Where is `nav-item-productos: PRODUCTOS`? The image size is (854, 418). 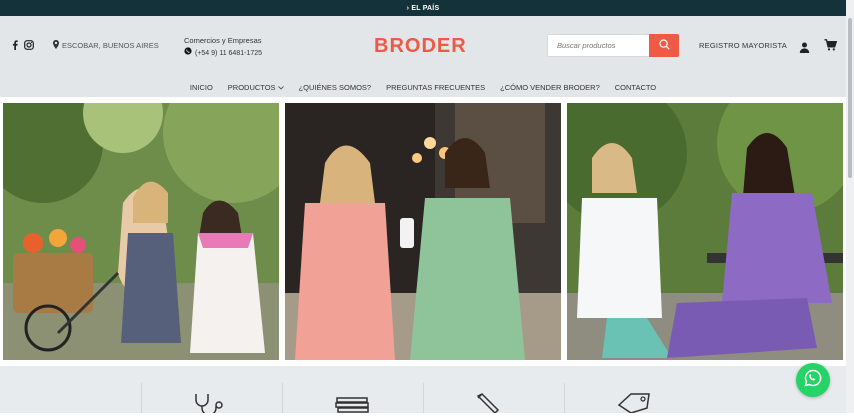 nav-item-productos: PRODUCTOS is located at coordinates (256, 87).